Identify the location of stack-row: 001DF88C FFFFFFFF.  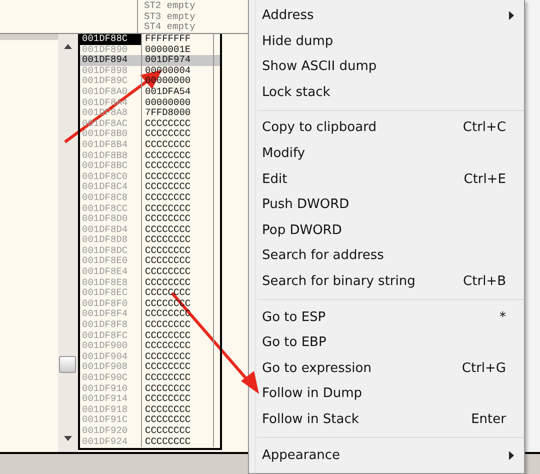
(150, 39).